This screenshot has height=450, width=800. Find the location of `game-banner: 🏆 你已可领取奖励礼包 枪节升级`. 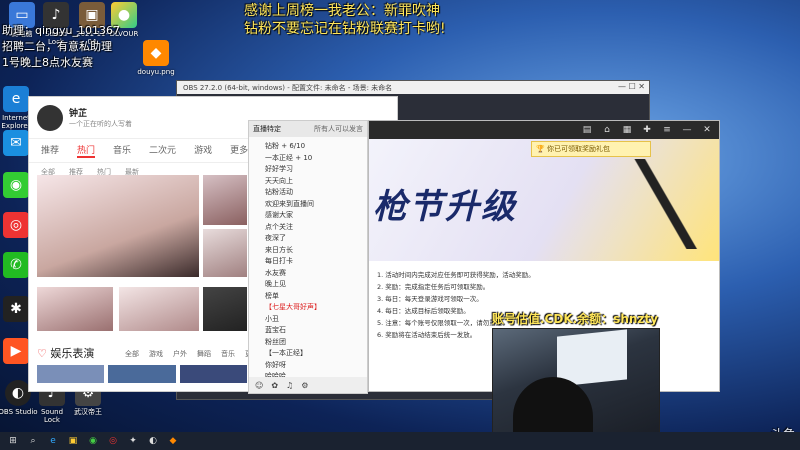

game-banner: 🏆 你已可领取奖励礼包 枪节升级 is located at coordinates (544, 200).